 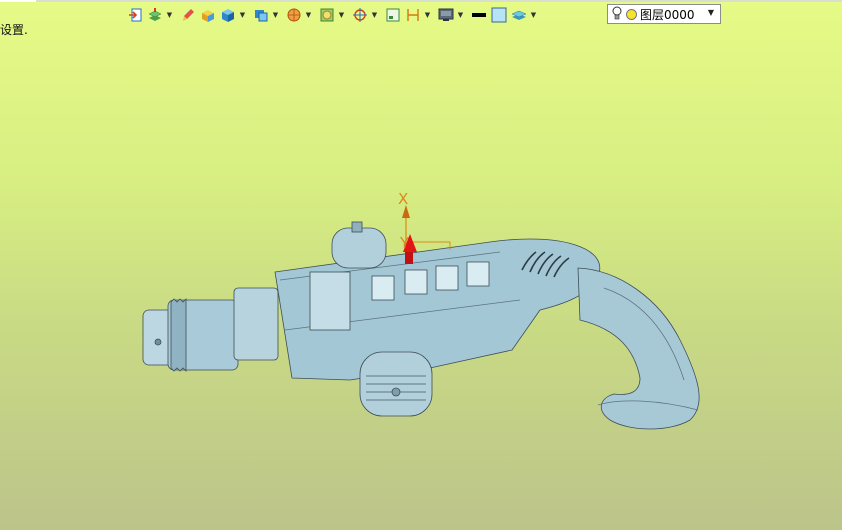 I want to click on origin-marker, so click(x=409, y=258).